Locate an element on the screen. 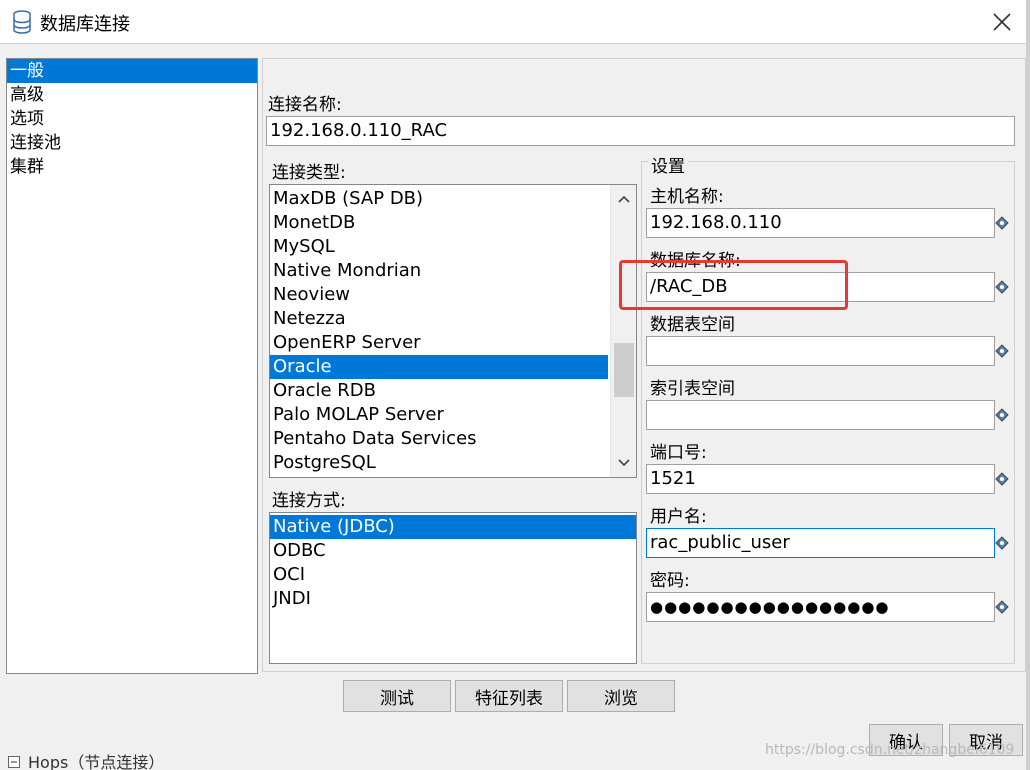  window-title: 数据库连接 is located at coordinates (85, 24).